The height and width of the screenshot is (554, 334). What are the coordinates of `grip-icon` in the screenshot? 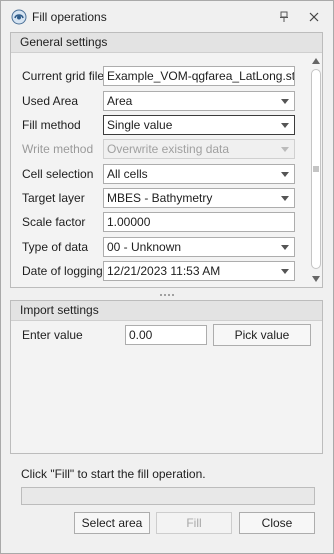 It's located at (316, 169).